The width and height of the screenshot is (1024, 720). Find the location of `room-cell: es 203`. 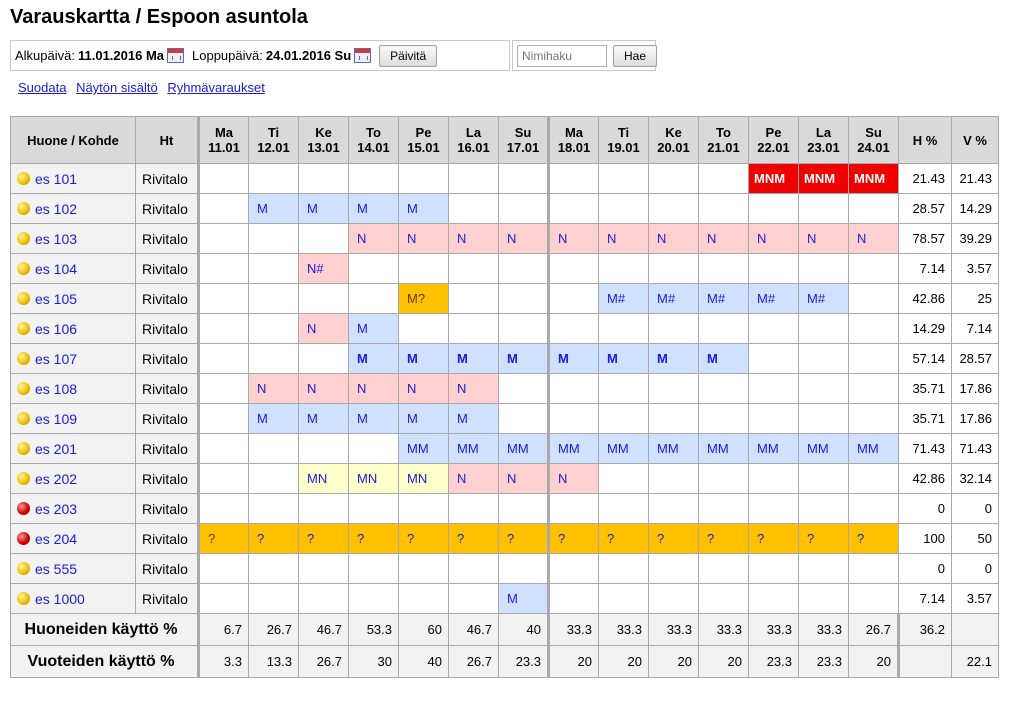

room-cell: es 203 is located at coordinates (73, 508).